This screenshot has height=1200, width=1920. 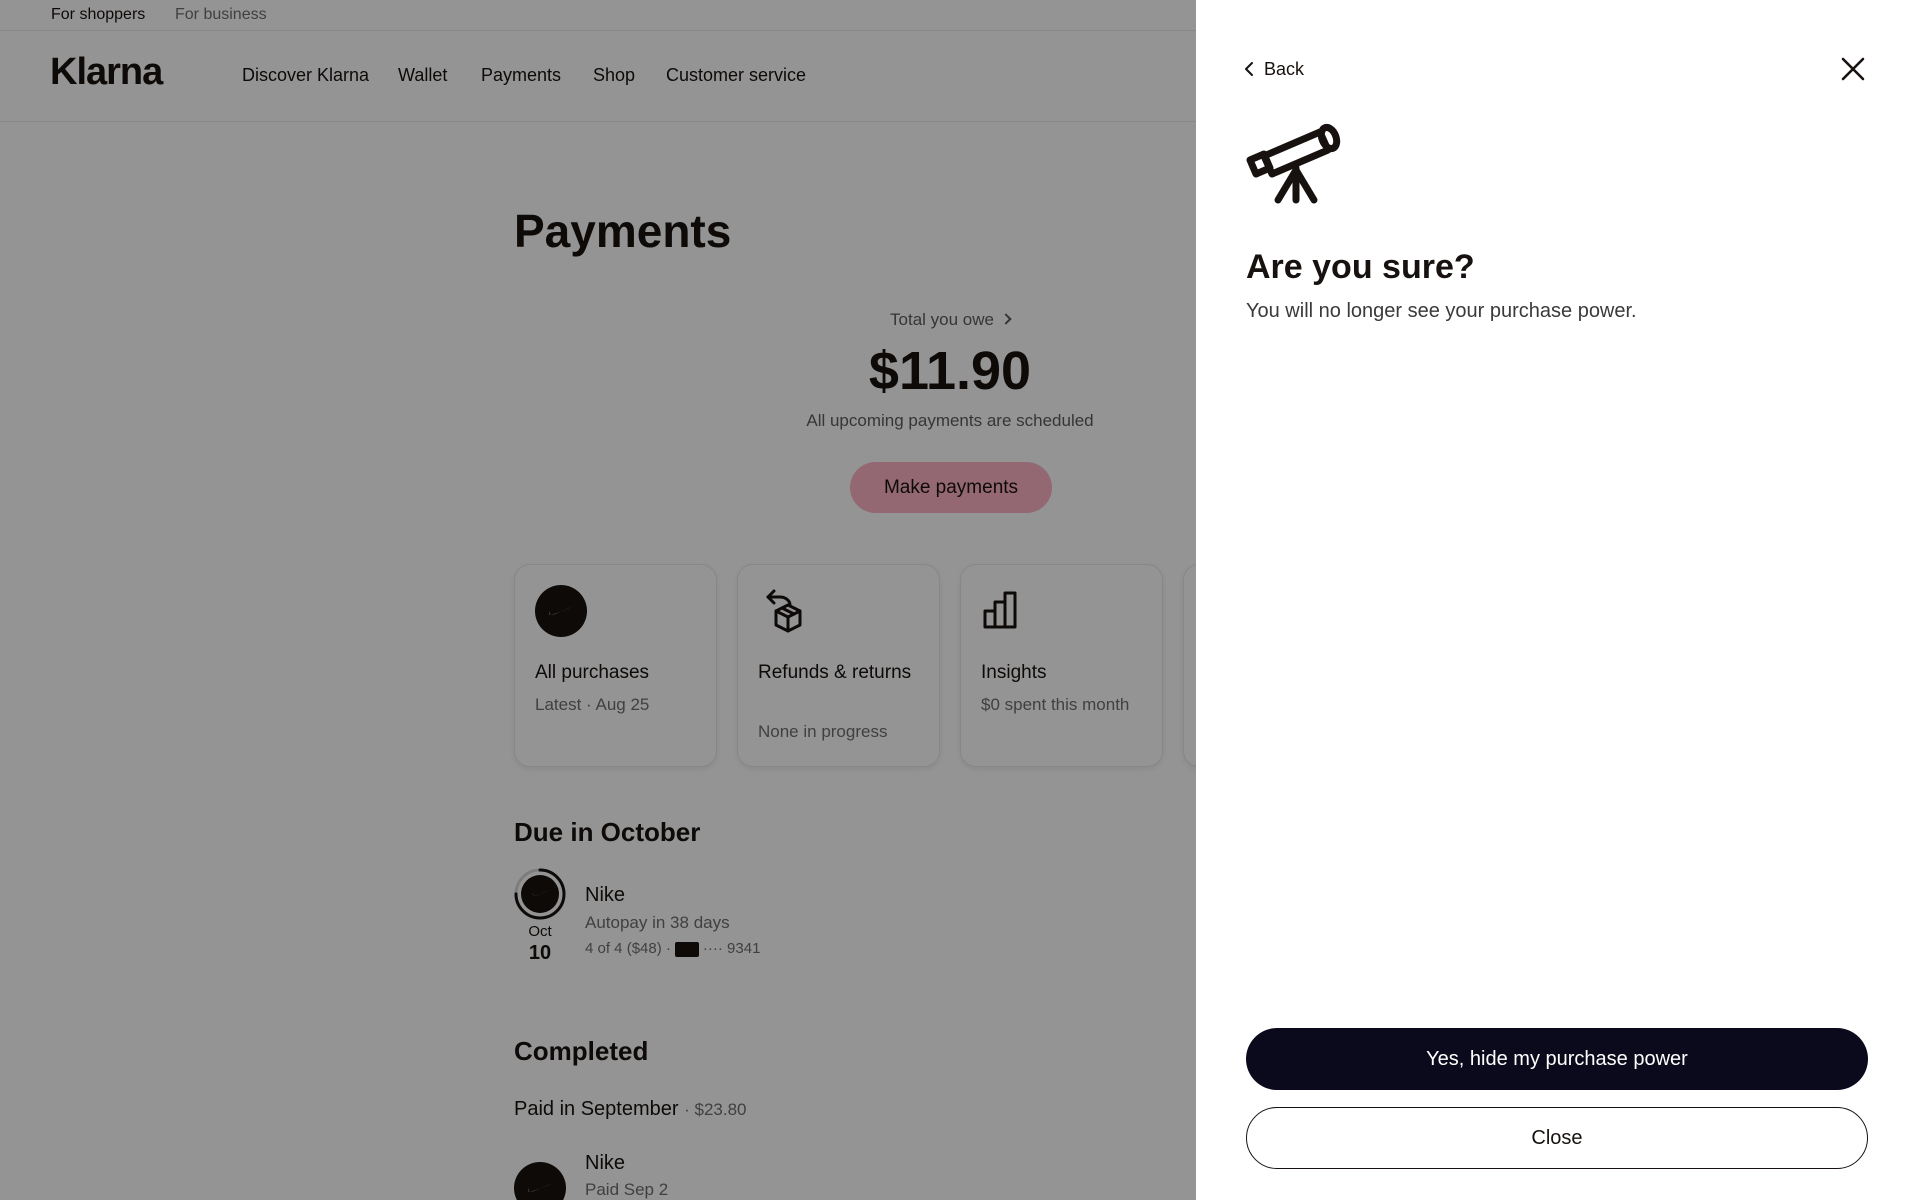 I want to click on telescope-icon, so click(x=1293, y=163).